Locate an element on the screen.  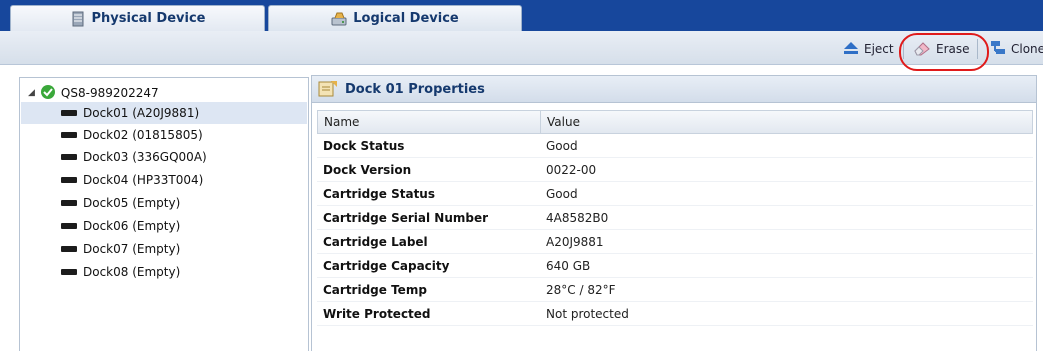
tree-item-dock02: Dock02 (01815805) is located at coordinates (164, 135).